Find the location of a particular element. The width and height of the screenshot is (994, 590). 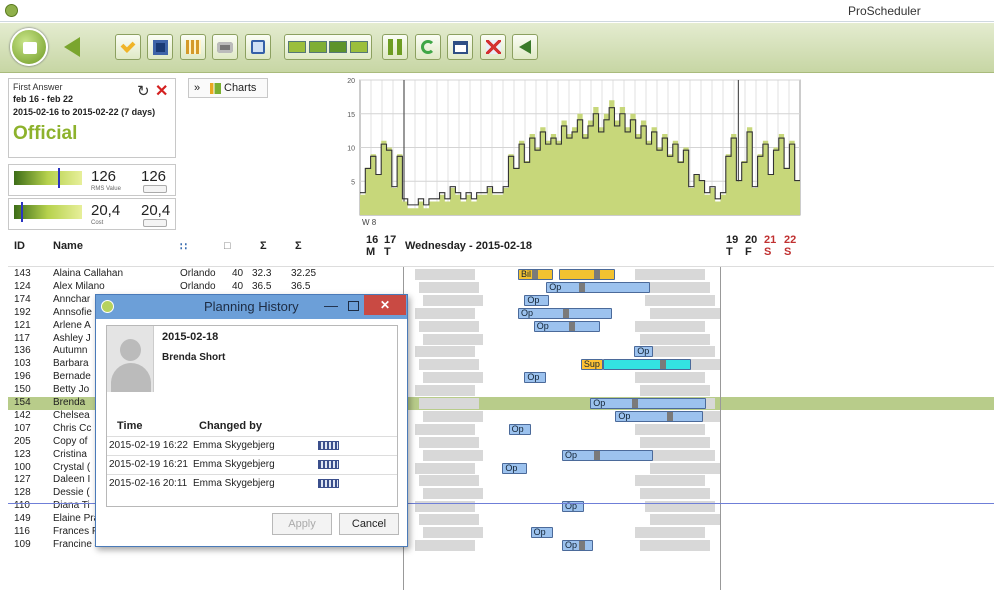

org-icon: ∷ is located at coordinates (183, 246).